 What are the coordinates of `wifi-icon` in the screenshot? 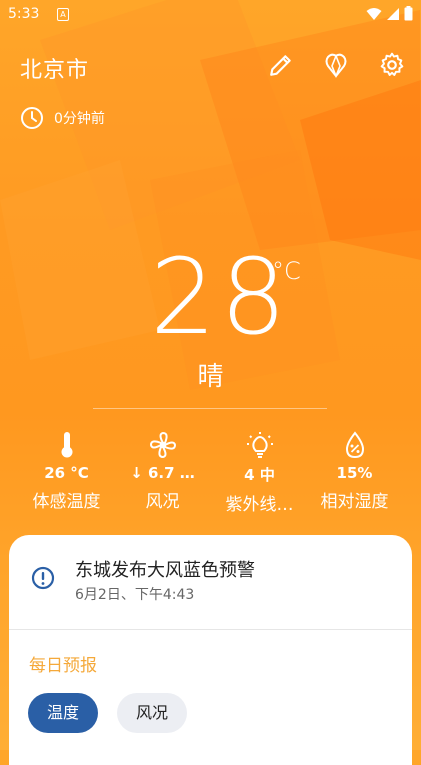 It's located at (374, 13).